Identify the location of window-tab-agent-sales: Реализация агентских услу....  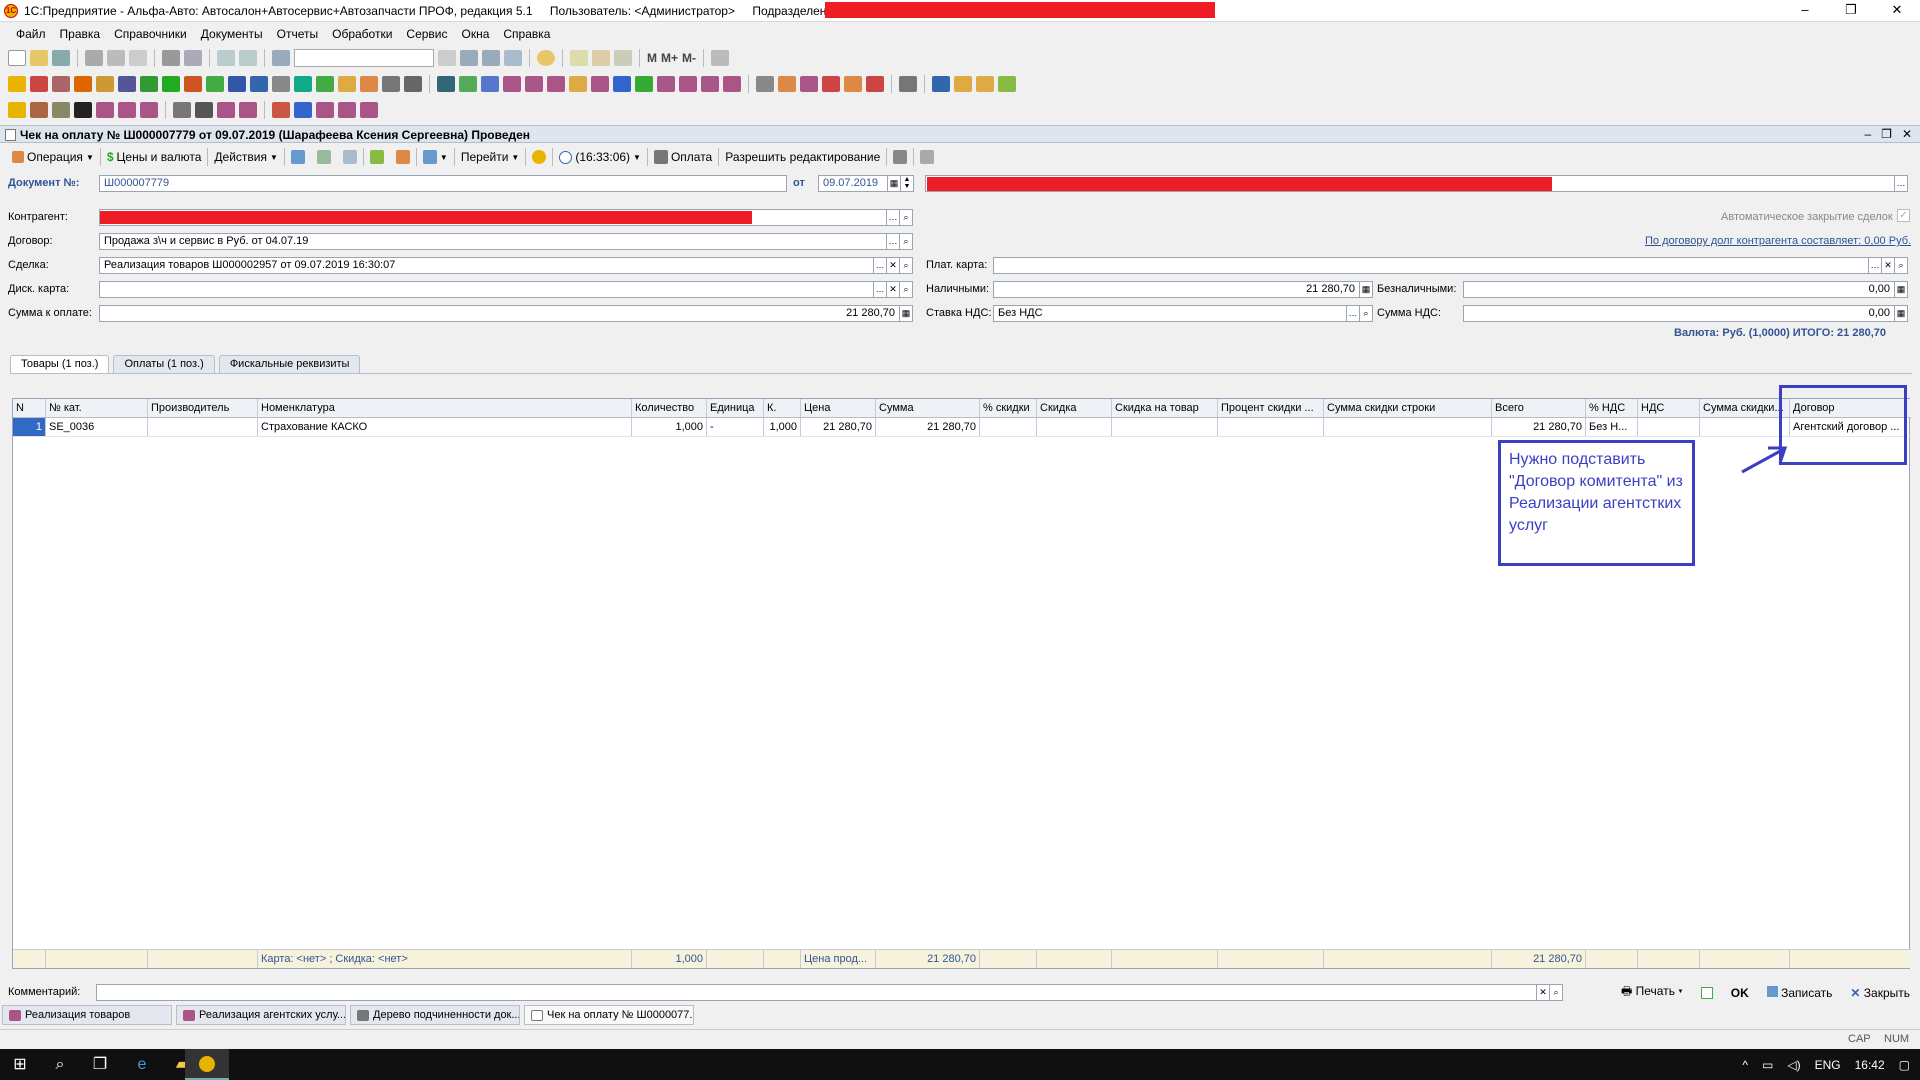
(261, 1015).